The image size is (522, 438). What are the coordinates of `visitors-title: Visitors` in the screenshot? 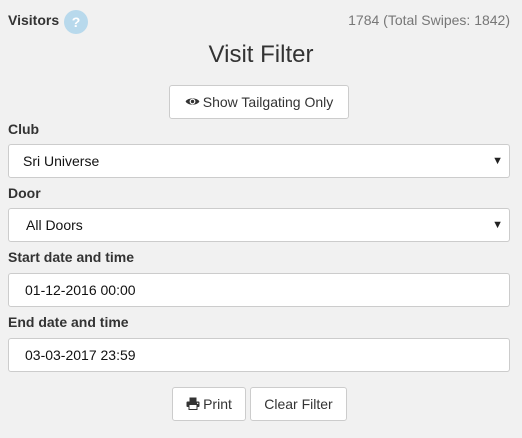 It's located at (34, 20).